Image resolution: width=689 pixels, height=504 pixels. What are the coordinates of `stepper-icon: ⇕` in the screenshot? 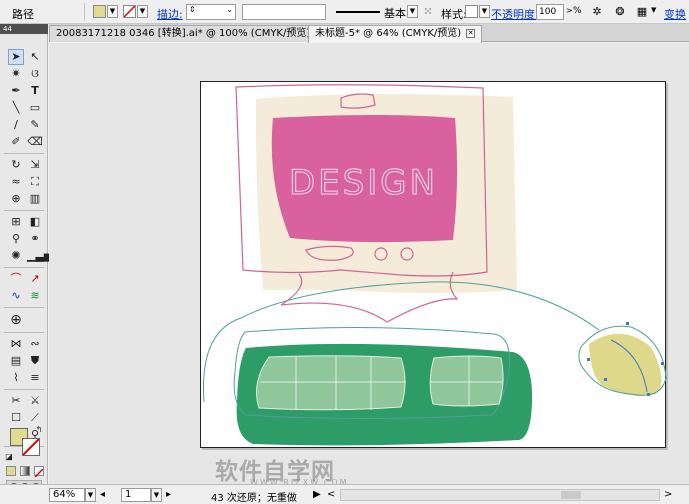 It's located at (192, 9).